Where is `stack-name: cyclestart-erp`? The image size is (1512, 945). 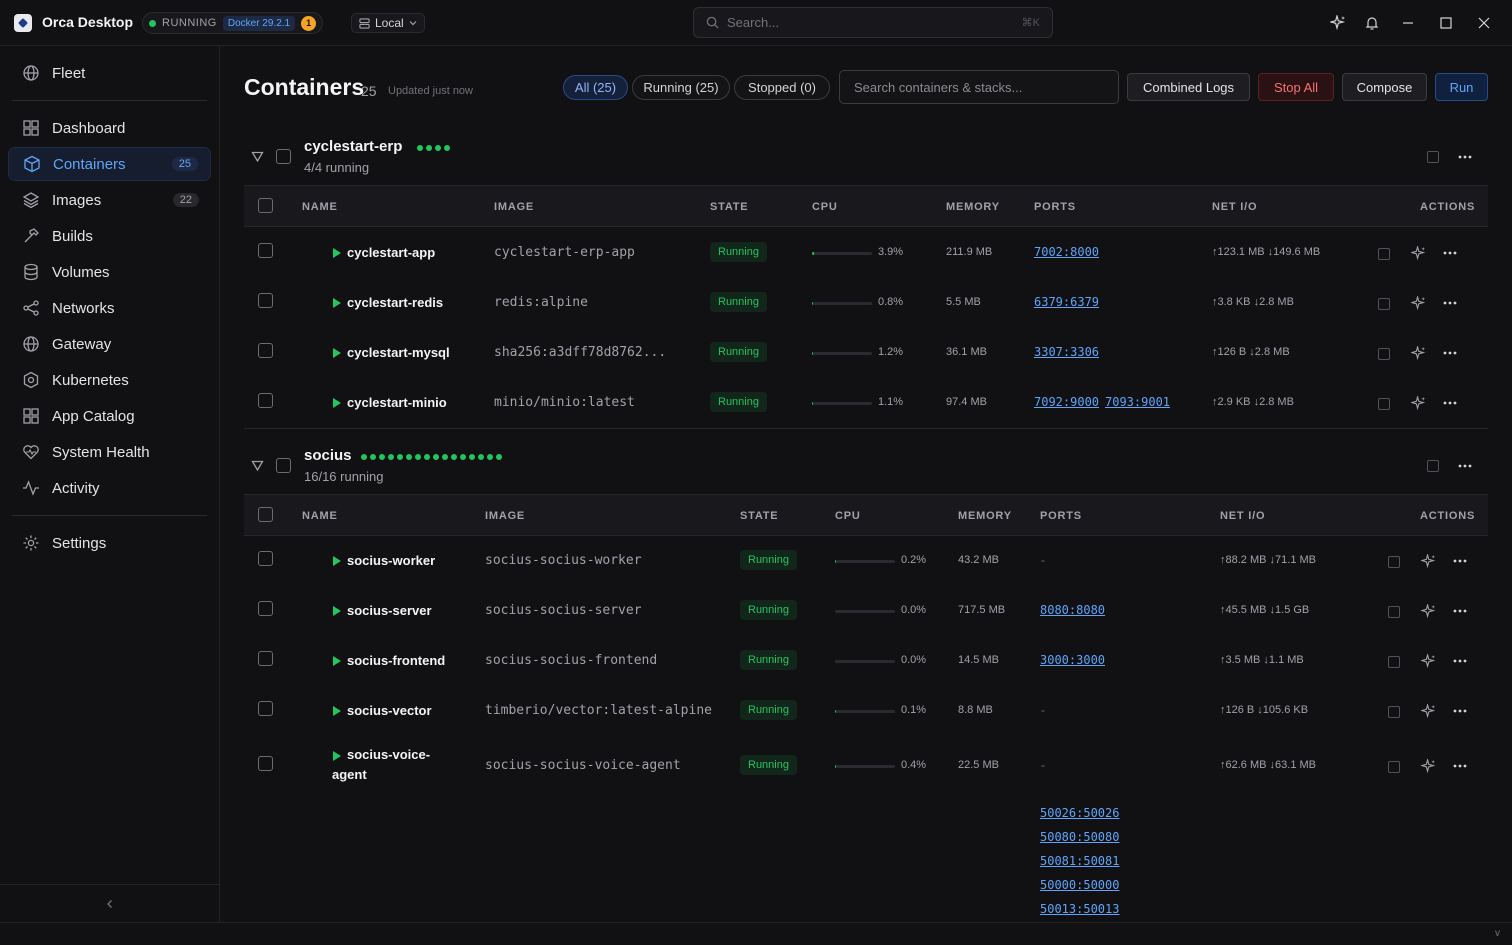 stack-name: cyclestart-erp is located at coordinates (353, 146).